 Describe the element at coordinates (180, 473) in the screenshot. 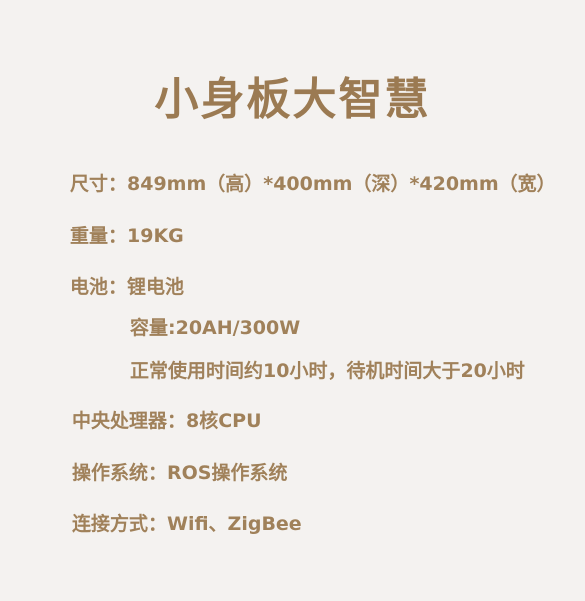

I see `spec-os: 操作系统：ROS操作系统` at that location.